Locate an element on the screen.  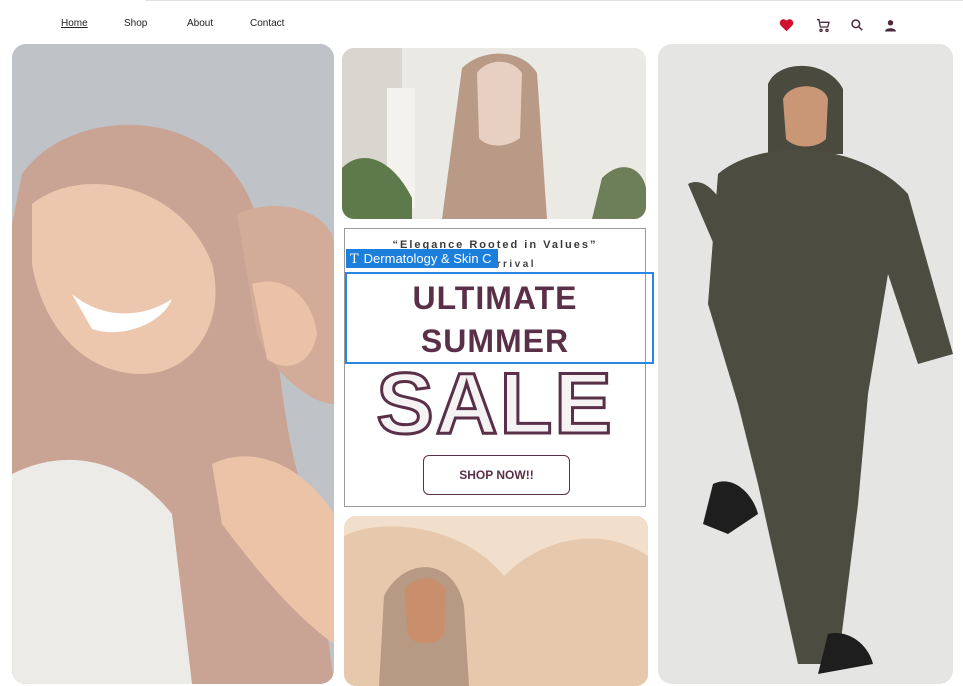
text-tool-icon: T is located at coordinates (354, 259).